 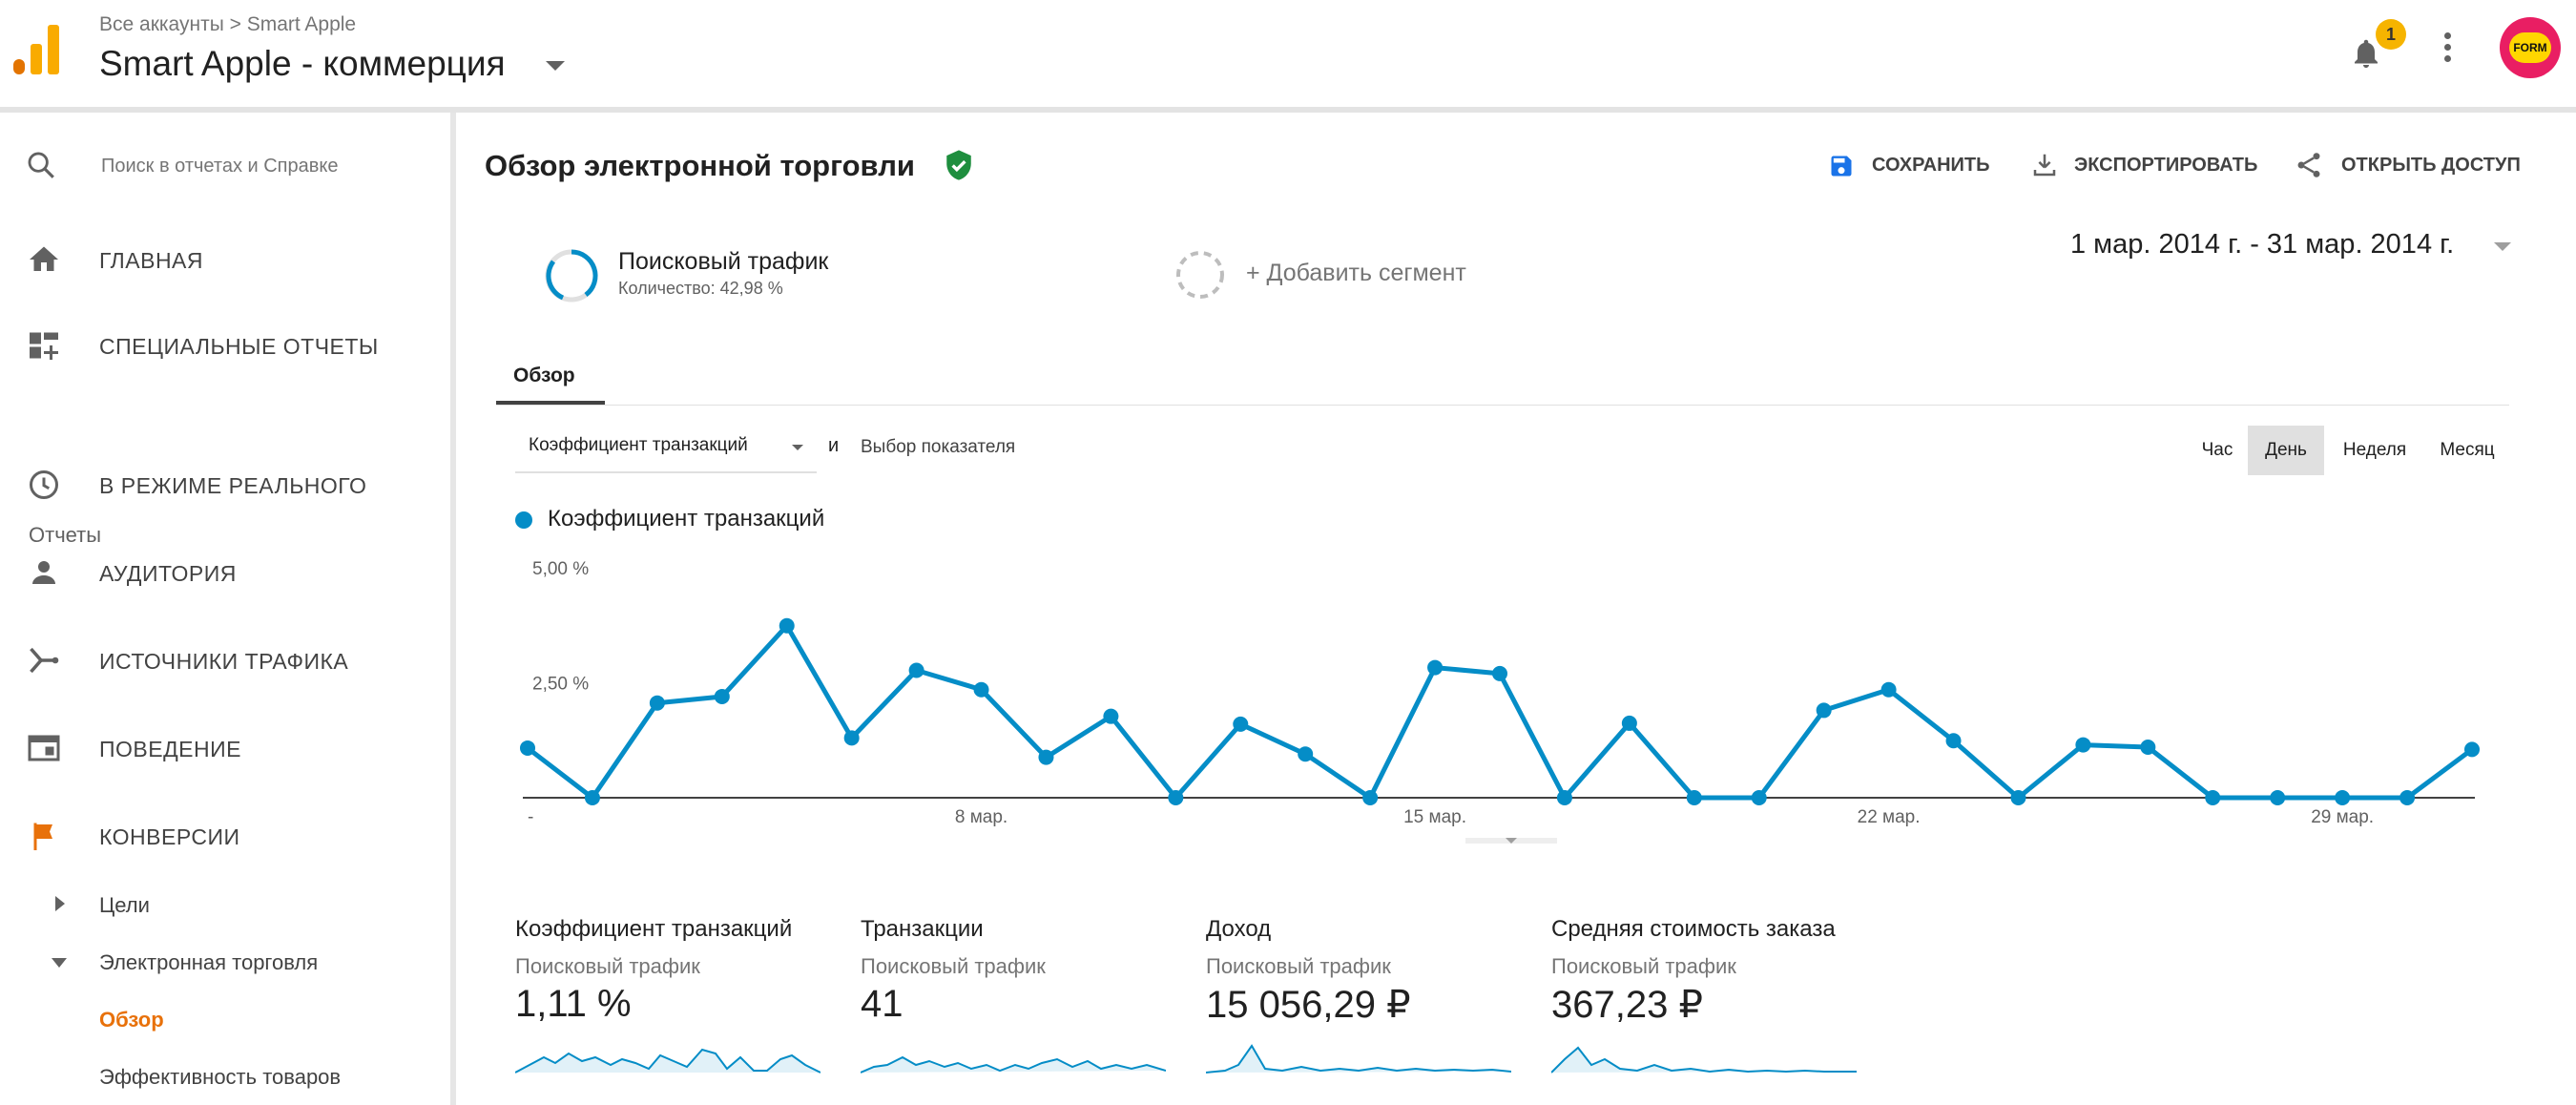 What do you see at coordinates (573, 1004) in the screenshot?
I see `scorecard-value: 1,11 %` at bounding box center [573, 1004].